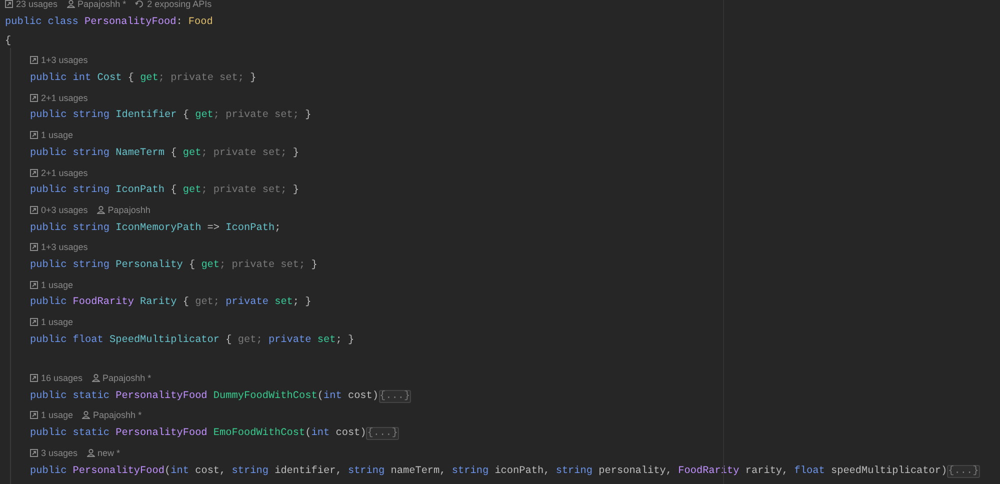 Image resolution: width=1000 pixels, height=484 pixels. I want to click on author-link: new *, so click(103, 453).